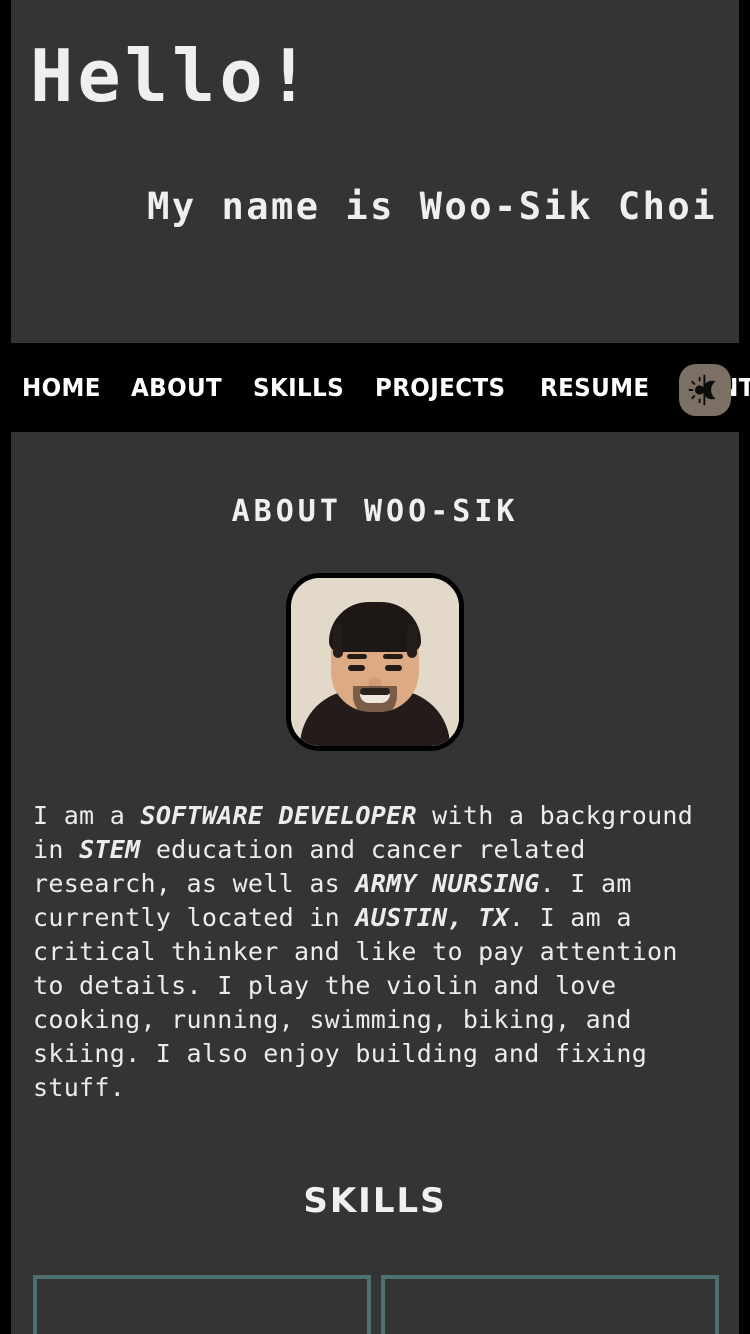  I want to click on about-section-heading: ABOUT WOO-SIK, so click(375, 511).